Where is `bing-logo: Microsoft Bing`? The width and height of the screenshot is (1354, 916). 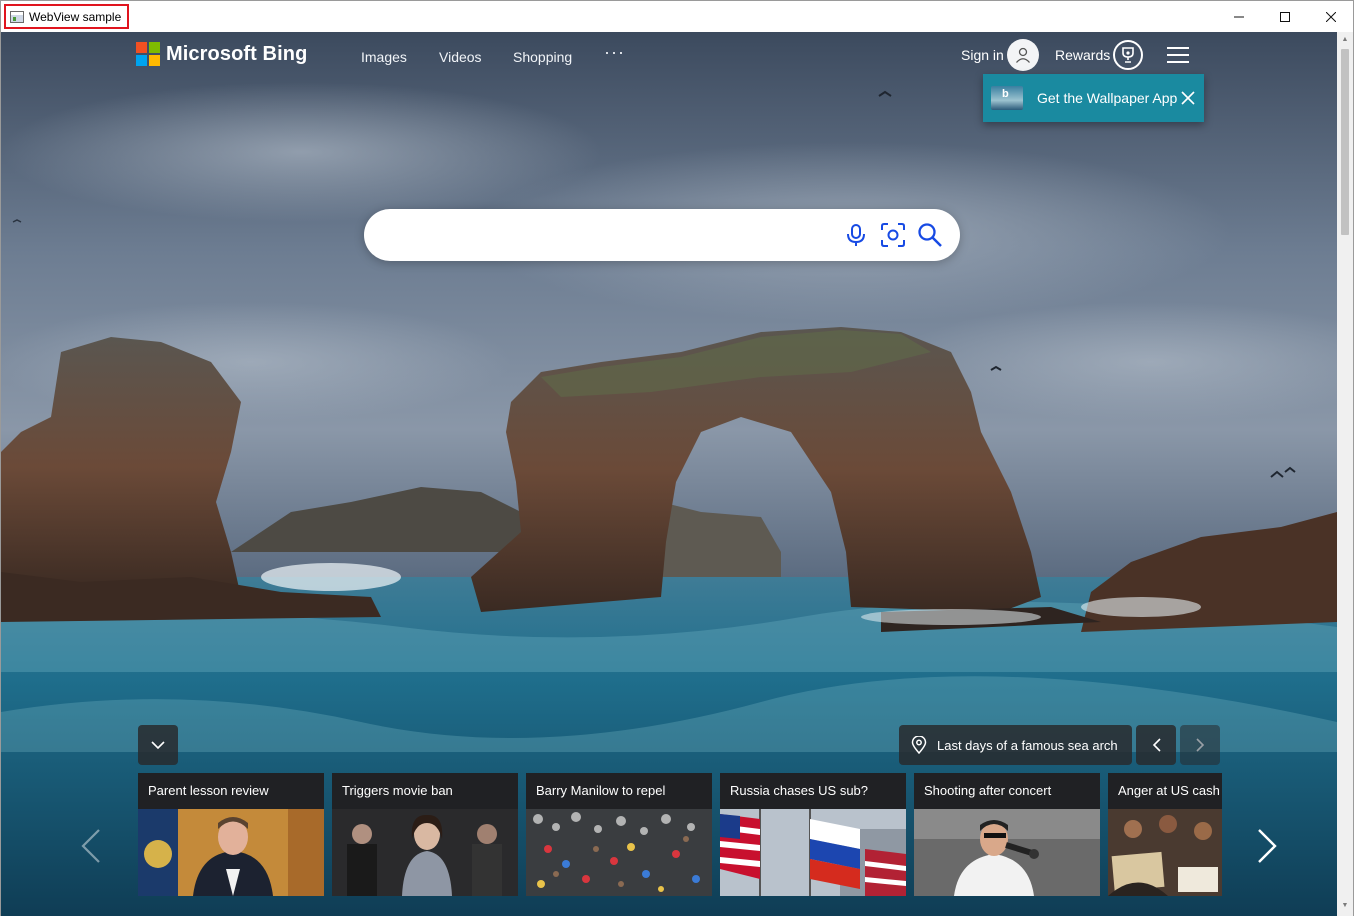 bing-logo: Microsoft Bing is located at coordinates (221, 54).